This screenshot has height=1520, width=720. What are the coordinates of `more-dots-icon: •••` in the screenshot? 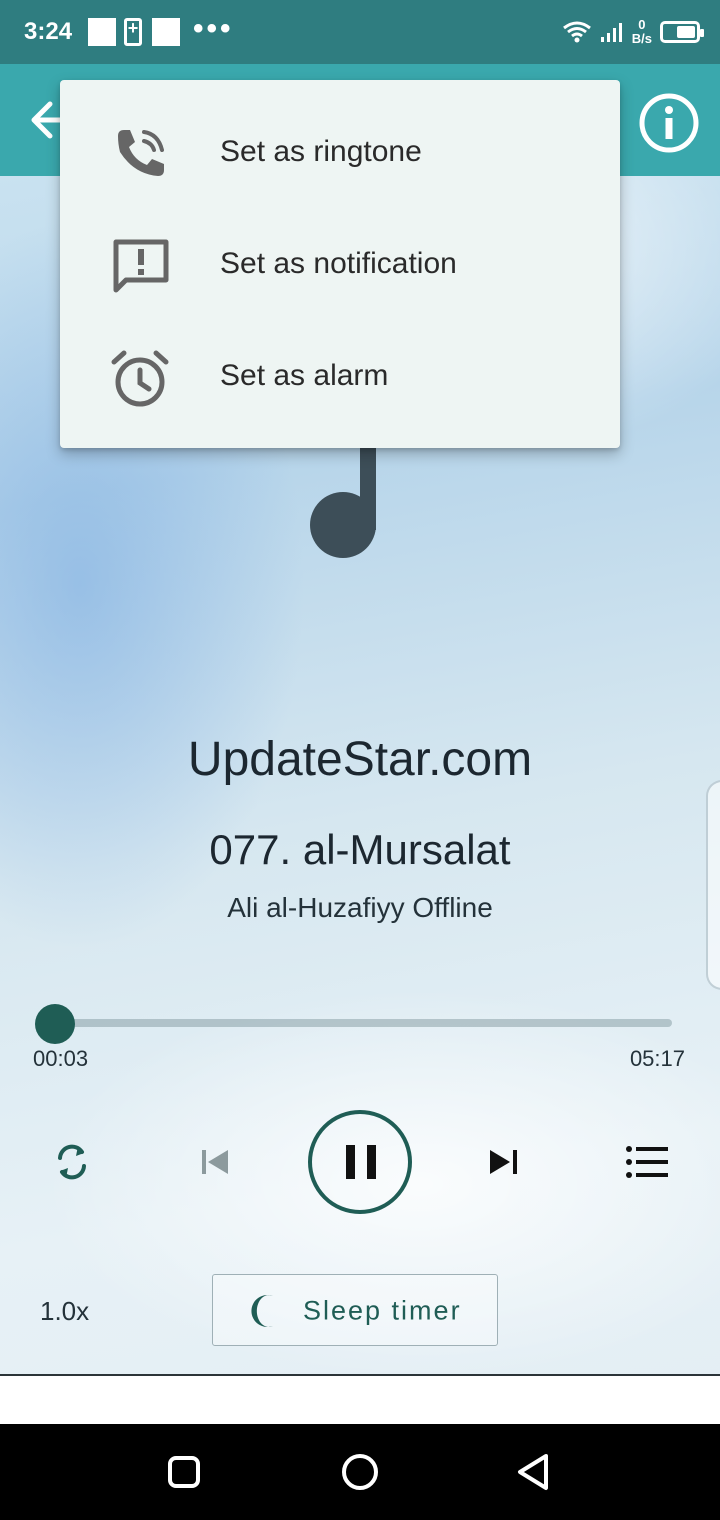 It's located at (213, 28).